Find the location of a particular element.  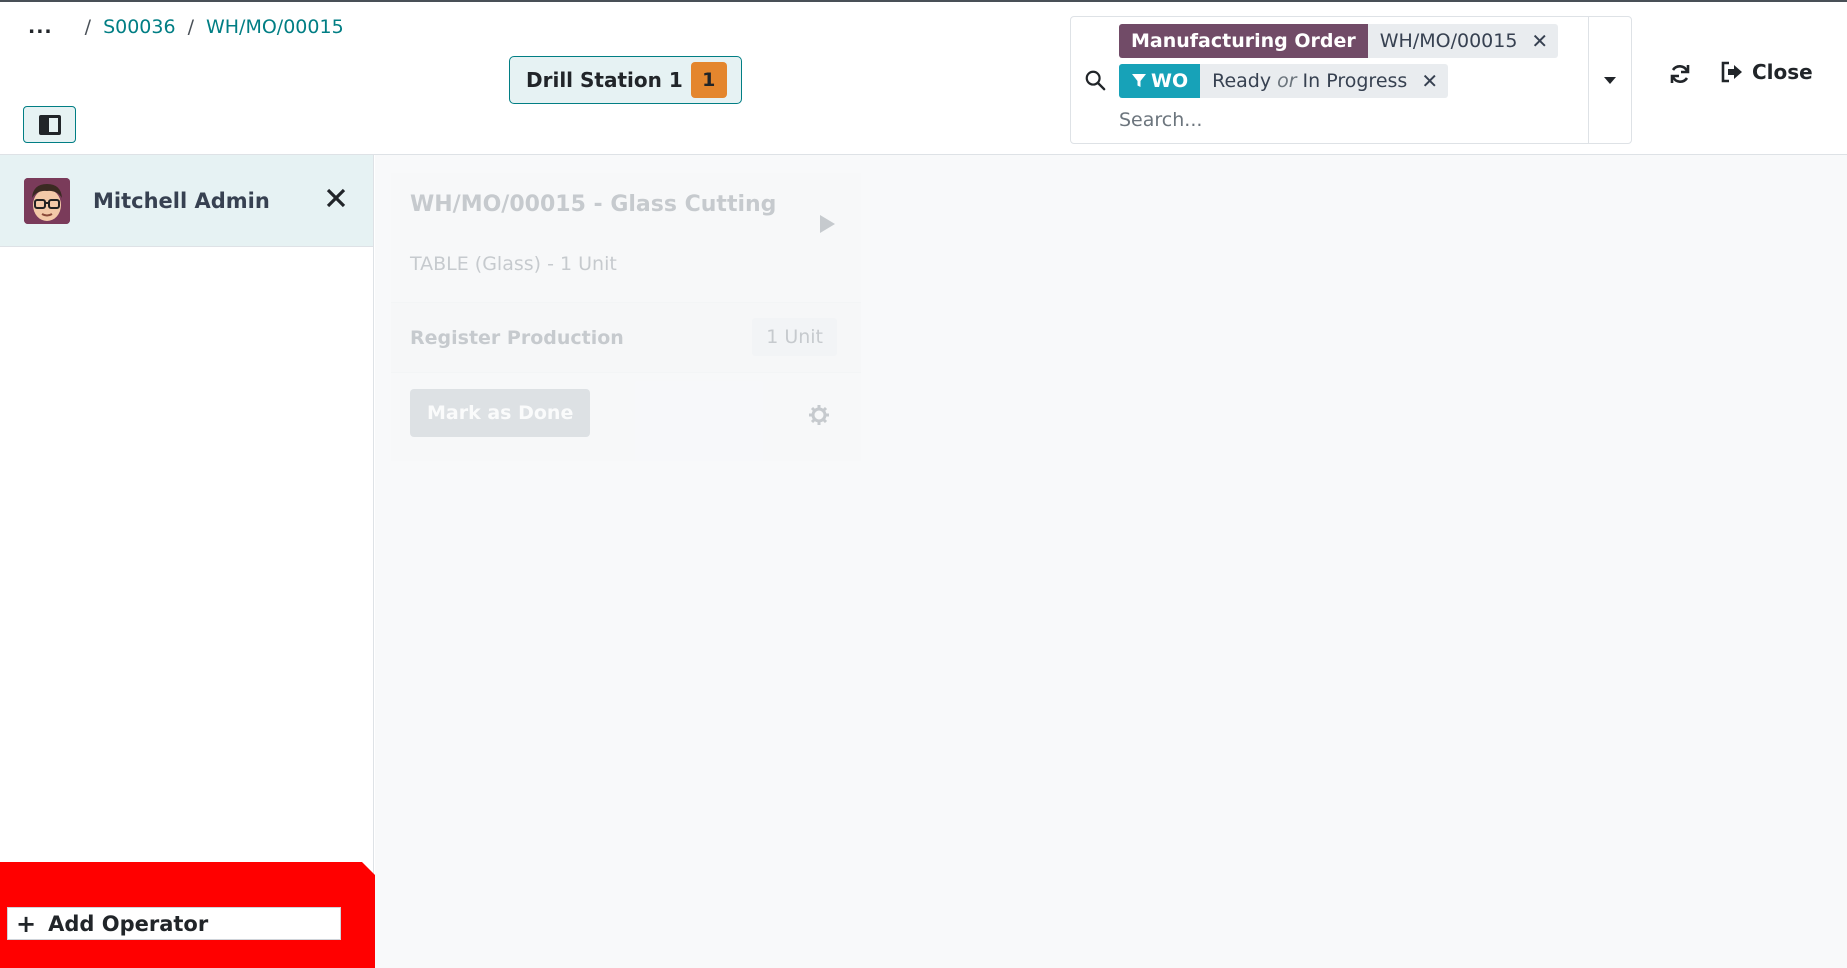

caret-down-icon is located at coordinates (1610, 80).